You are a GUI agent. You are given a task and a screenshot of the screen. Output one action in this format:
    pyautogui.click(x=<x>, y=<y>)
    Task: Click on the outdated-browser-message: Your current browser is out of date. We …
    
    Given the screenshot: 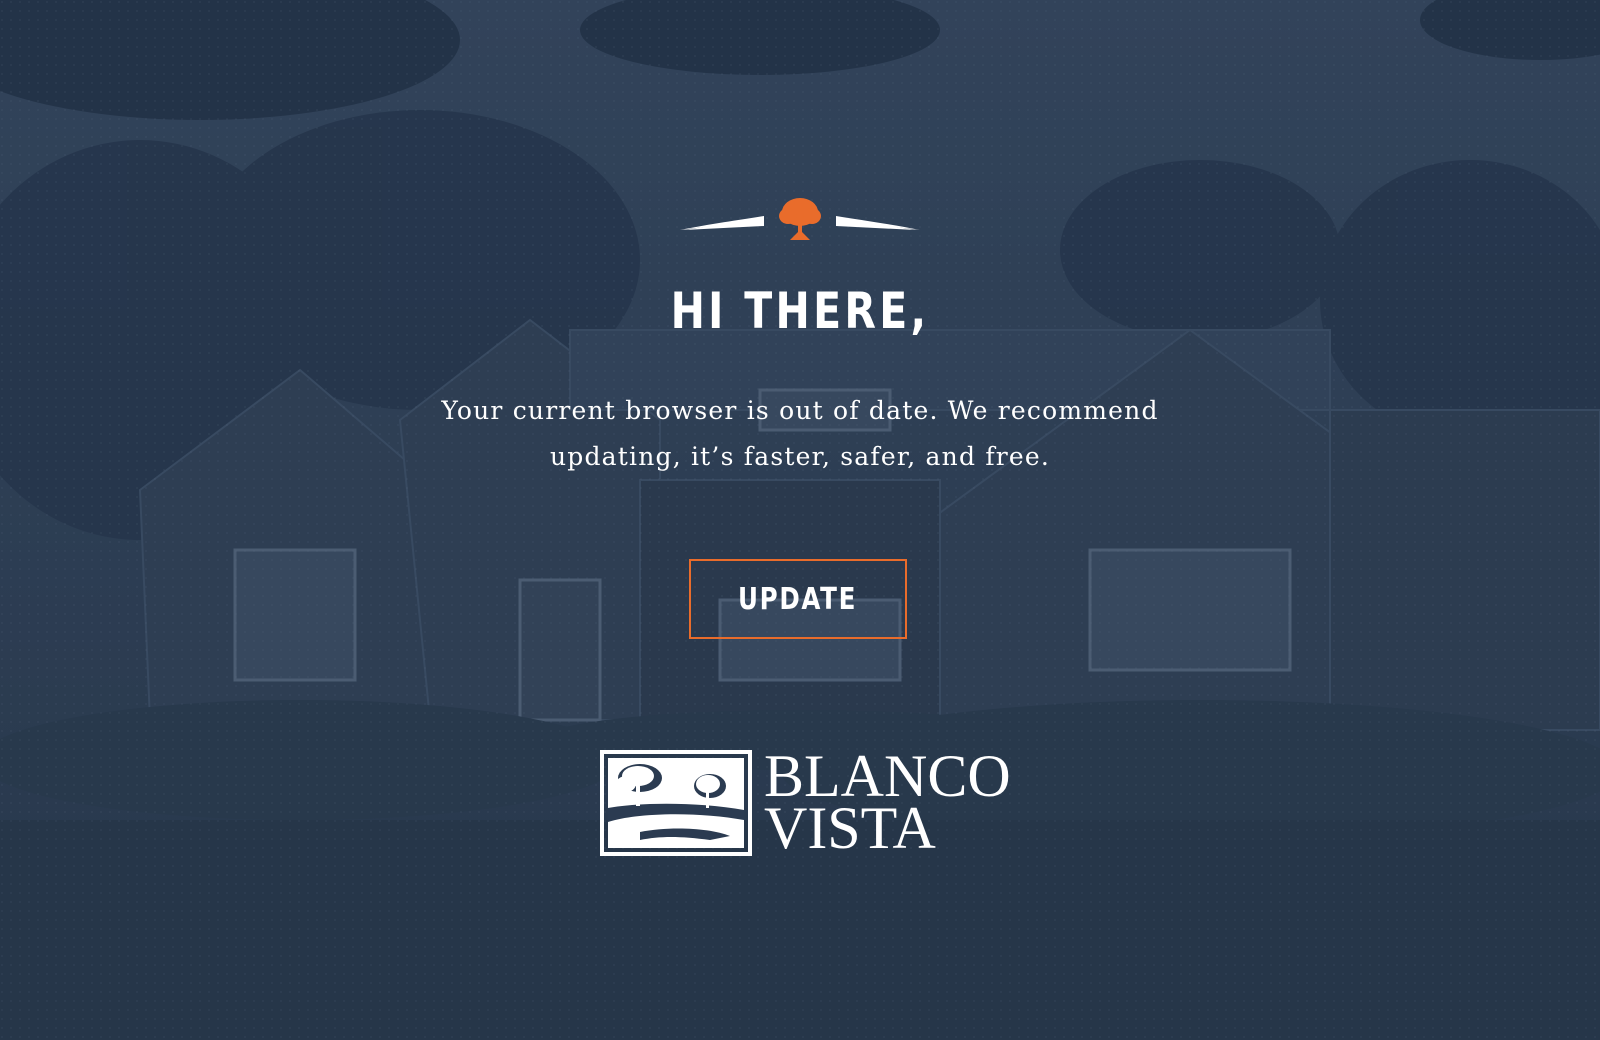 What is the action you would take?
    pyautogui.click(x=800, y=433)
    